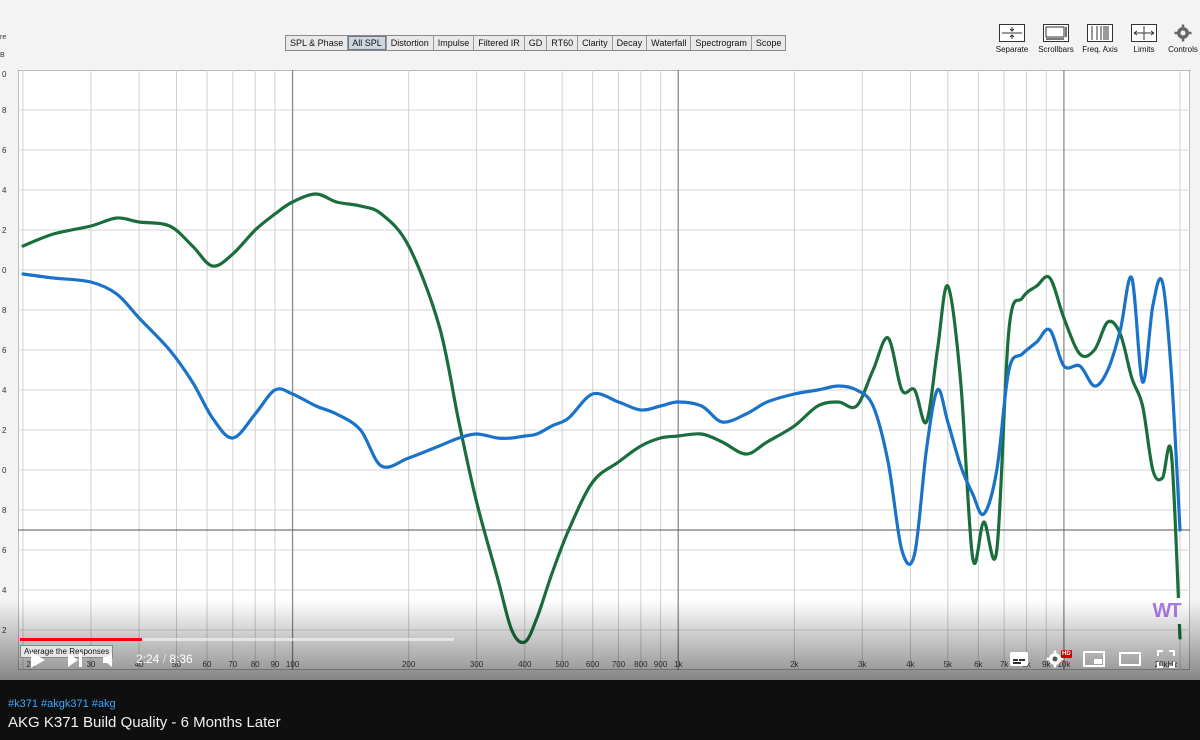 The height and width of the screenshot is (740, 1200). I want to click on scrollbars-button: Scrollbars, so click(1056, 39).